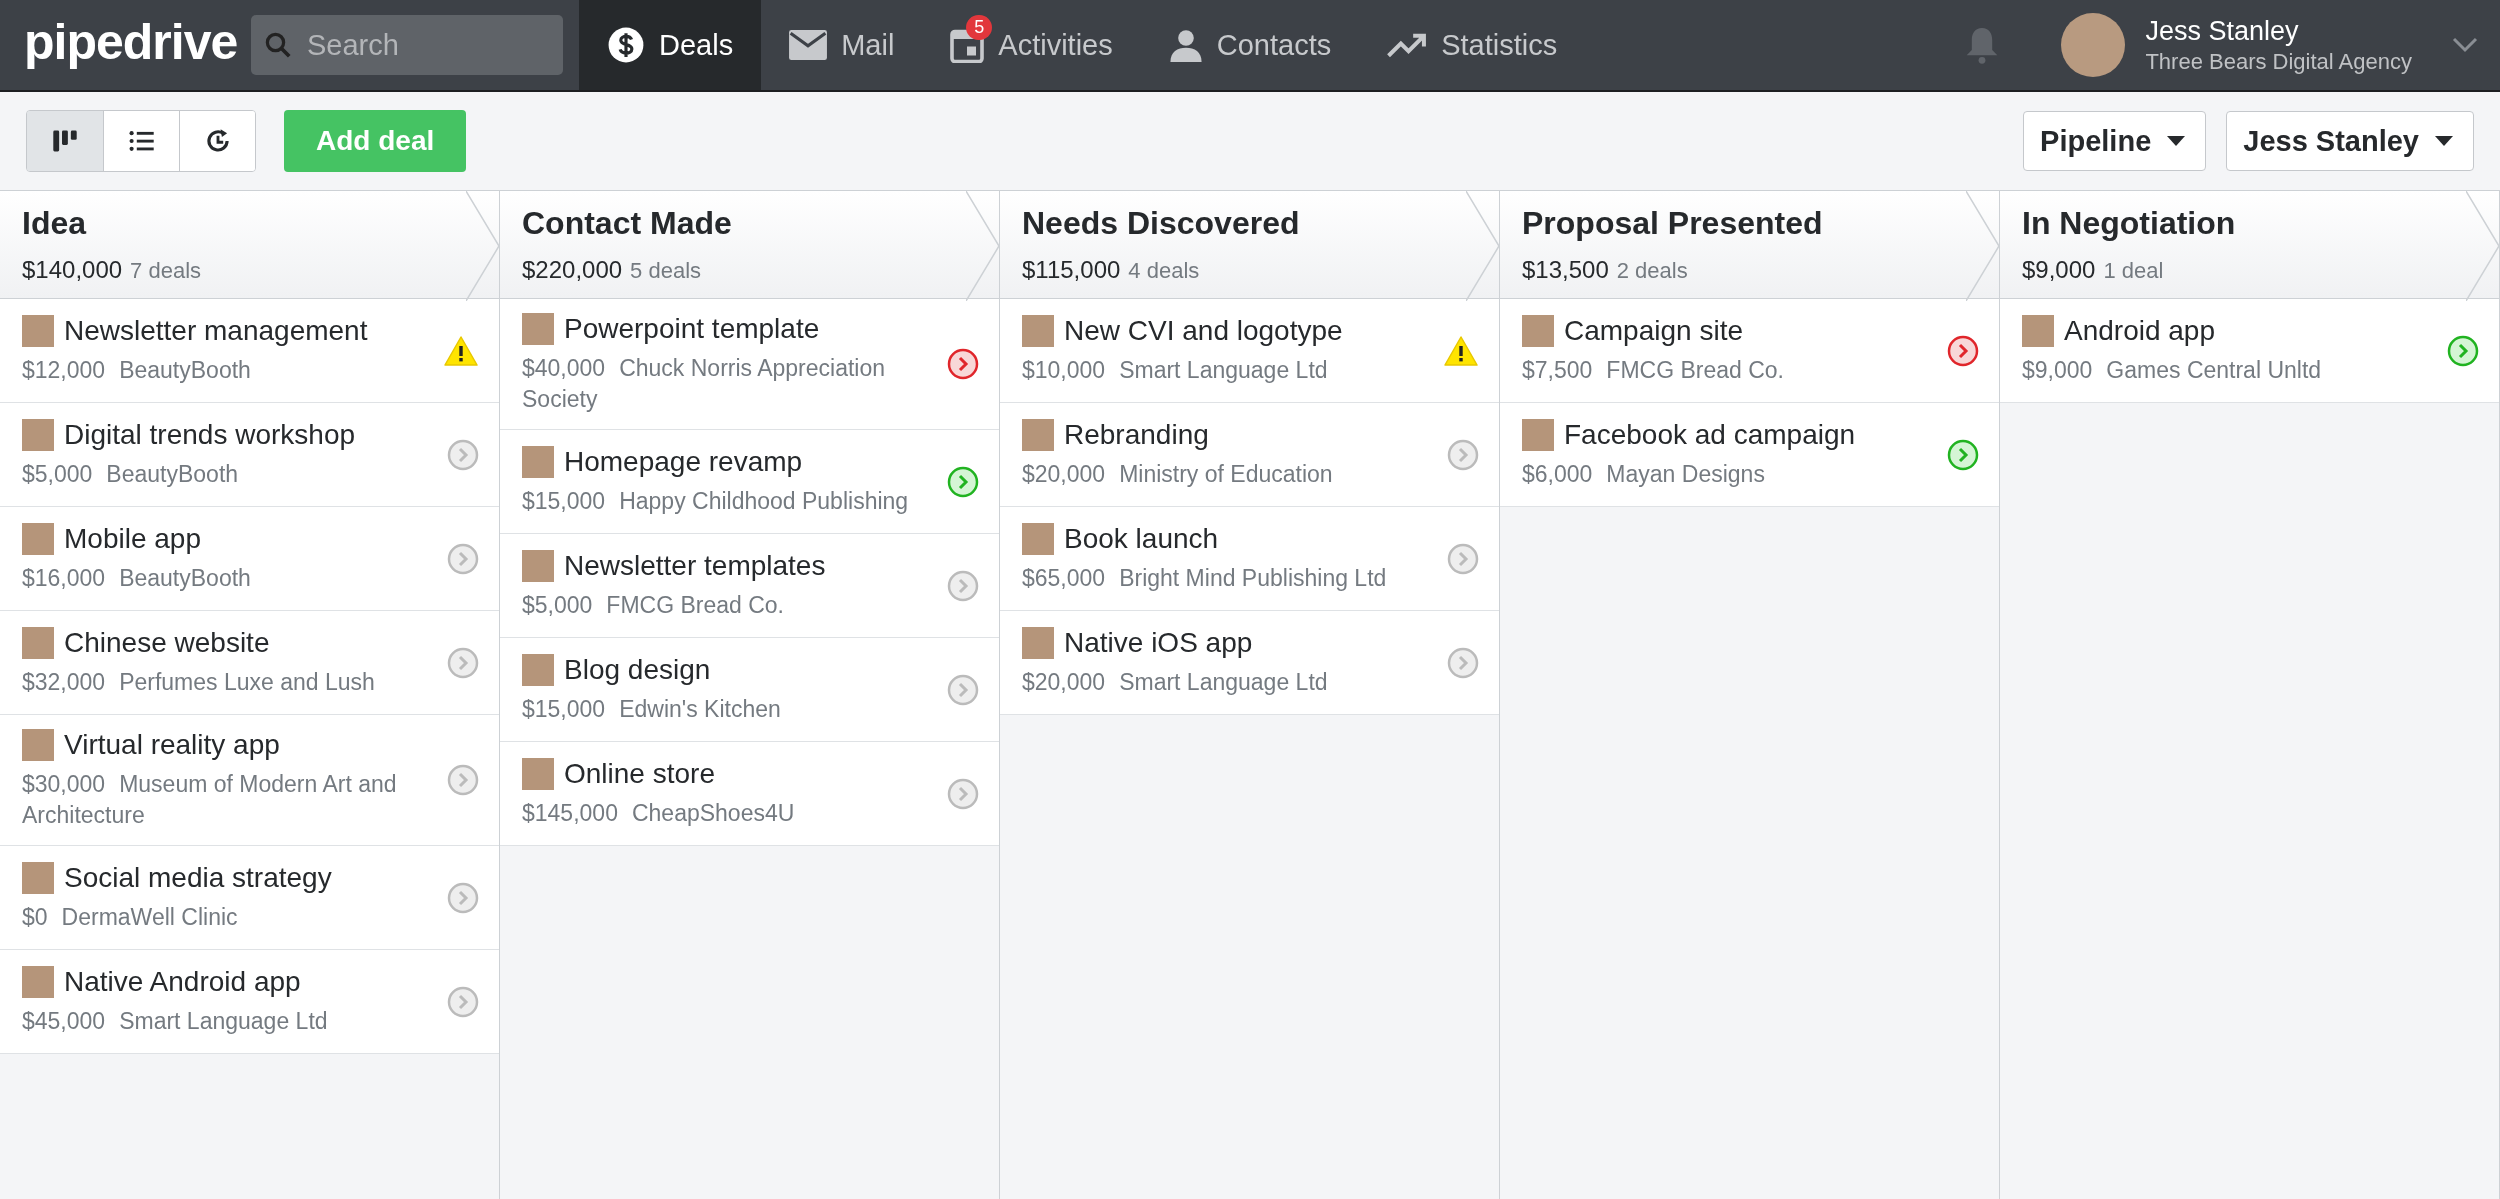  What do you see at coordinates (653, 606) in the screenshot?
I see `deal-details: $5,000 FMCG Bread Co.` at bounding box center [653, 606].